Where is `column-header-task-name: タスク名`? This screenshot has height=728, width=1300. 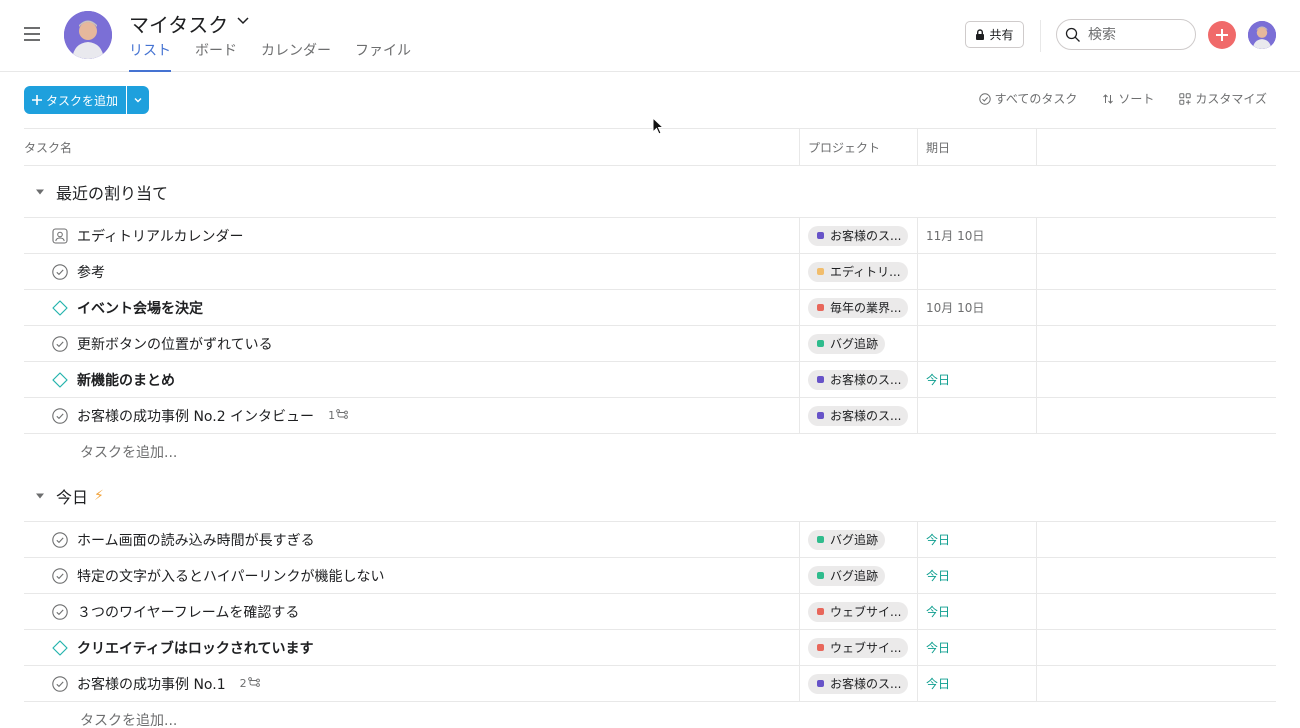
column-header-task-name: タスク名 is located at coordinates (412, 147).